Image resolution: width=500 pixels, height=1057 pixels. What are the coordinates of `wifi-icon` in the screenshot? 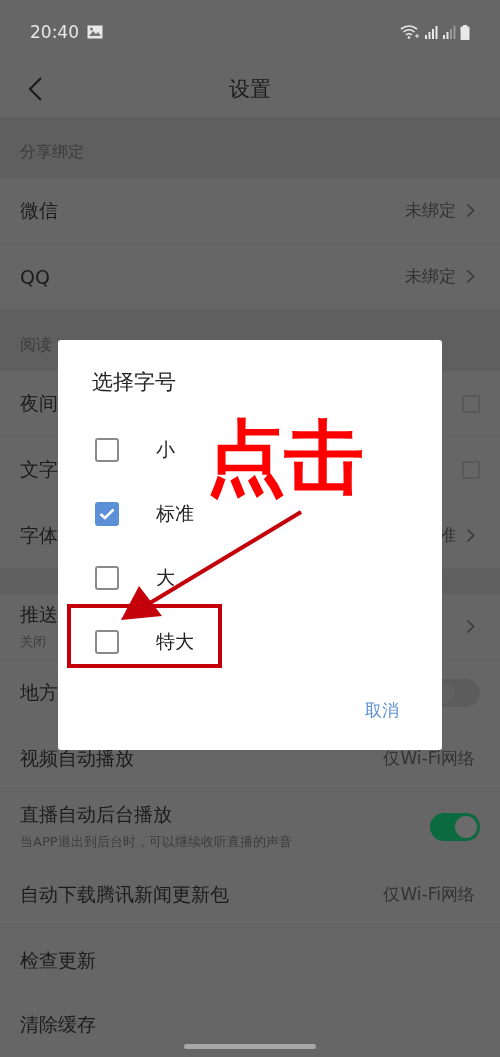 It's located at (410, 32).